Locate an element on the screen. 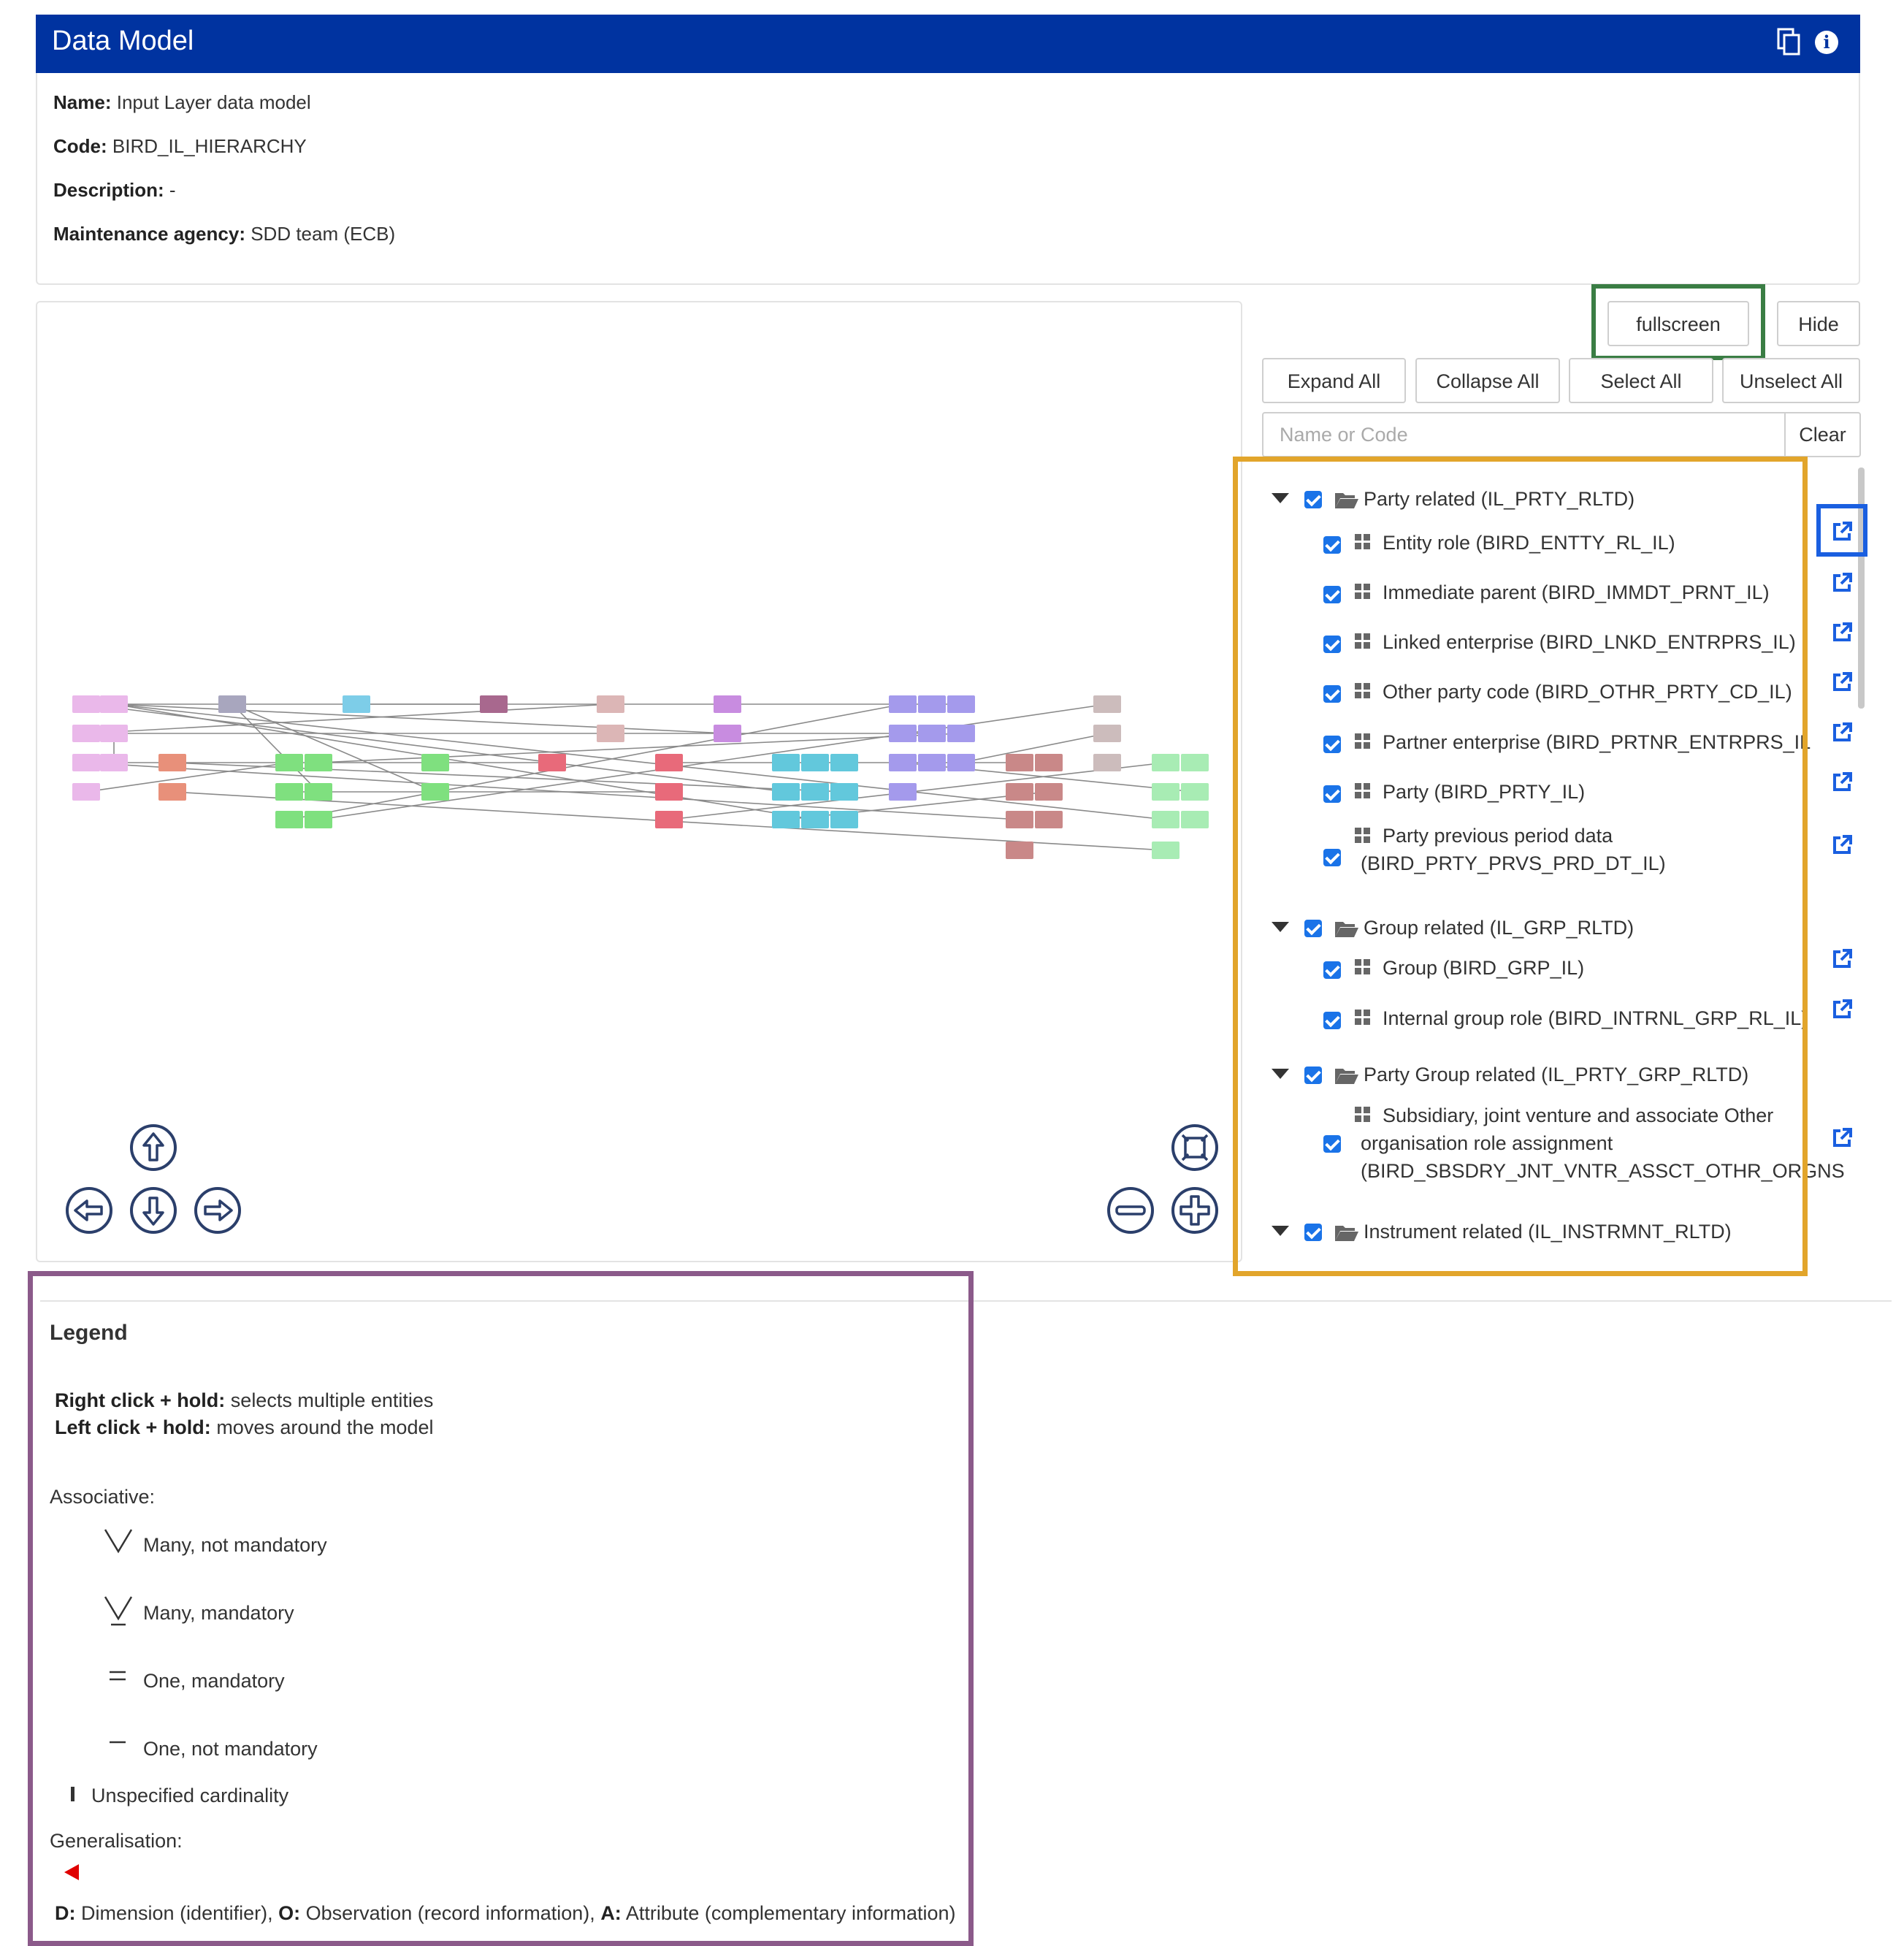  many-mandatory-label: Many, mandatory is located at coordinates (218, 1613).